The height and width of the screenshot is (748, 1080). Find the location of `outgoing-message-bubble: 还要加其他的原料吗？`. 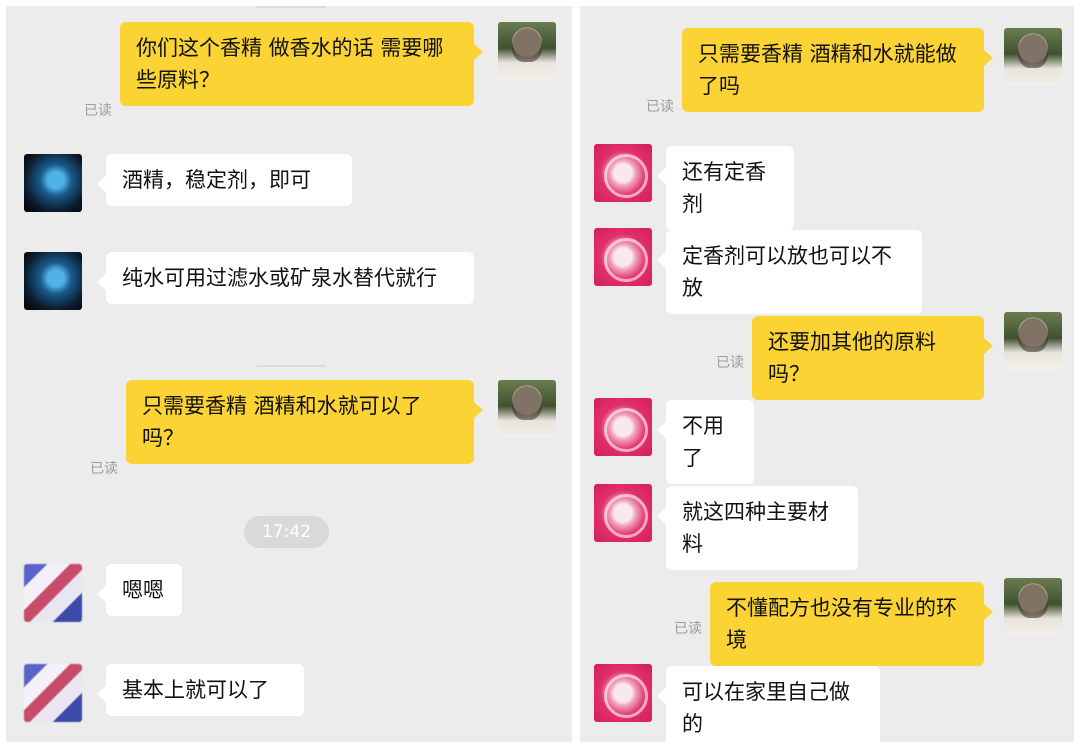

outgoing-message-bubble: 还要加其他的原料吗？ is located at coordinates (872, 358).